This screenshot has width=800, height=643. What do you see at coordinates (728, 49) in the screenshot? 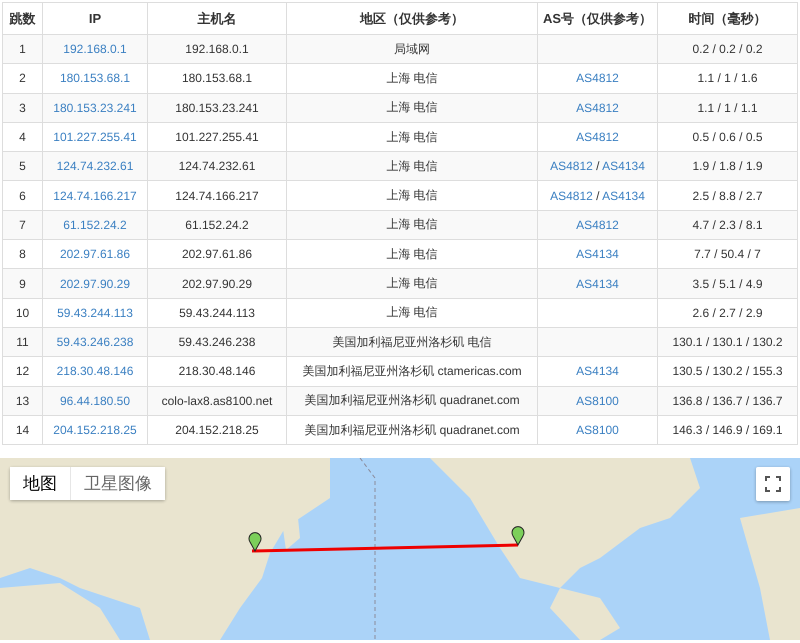
I see `time-cell: 0.2 / 0.2 / 0.2` at bounding box center [728, 49].